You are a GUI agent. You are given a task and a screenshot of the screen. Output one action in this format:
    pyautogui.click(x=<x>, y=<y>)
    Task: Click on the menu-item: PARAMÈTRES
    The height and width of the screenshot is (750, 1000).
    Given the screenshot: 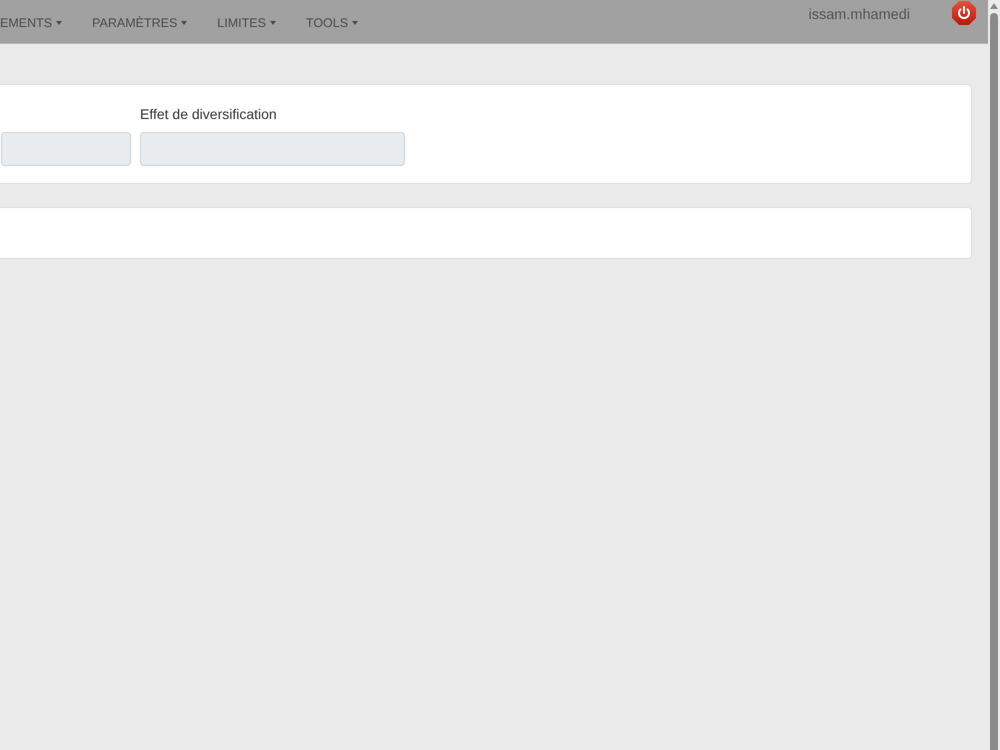 What is the action you would take?
    pyautogui.click(x=140, y=22)
    